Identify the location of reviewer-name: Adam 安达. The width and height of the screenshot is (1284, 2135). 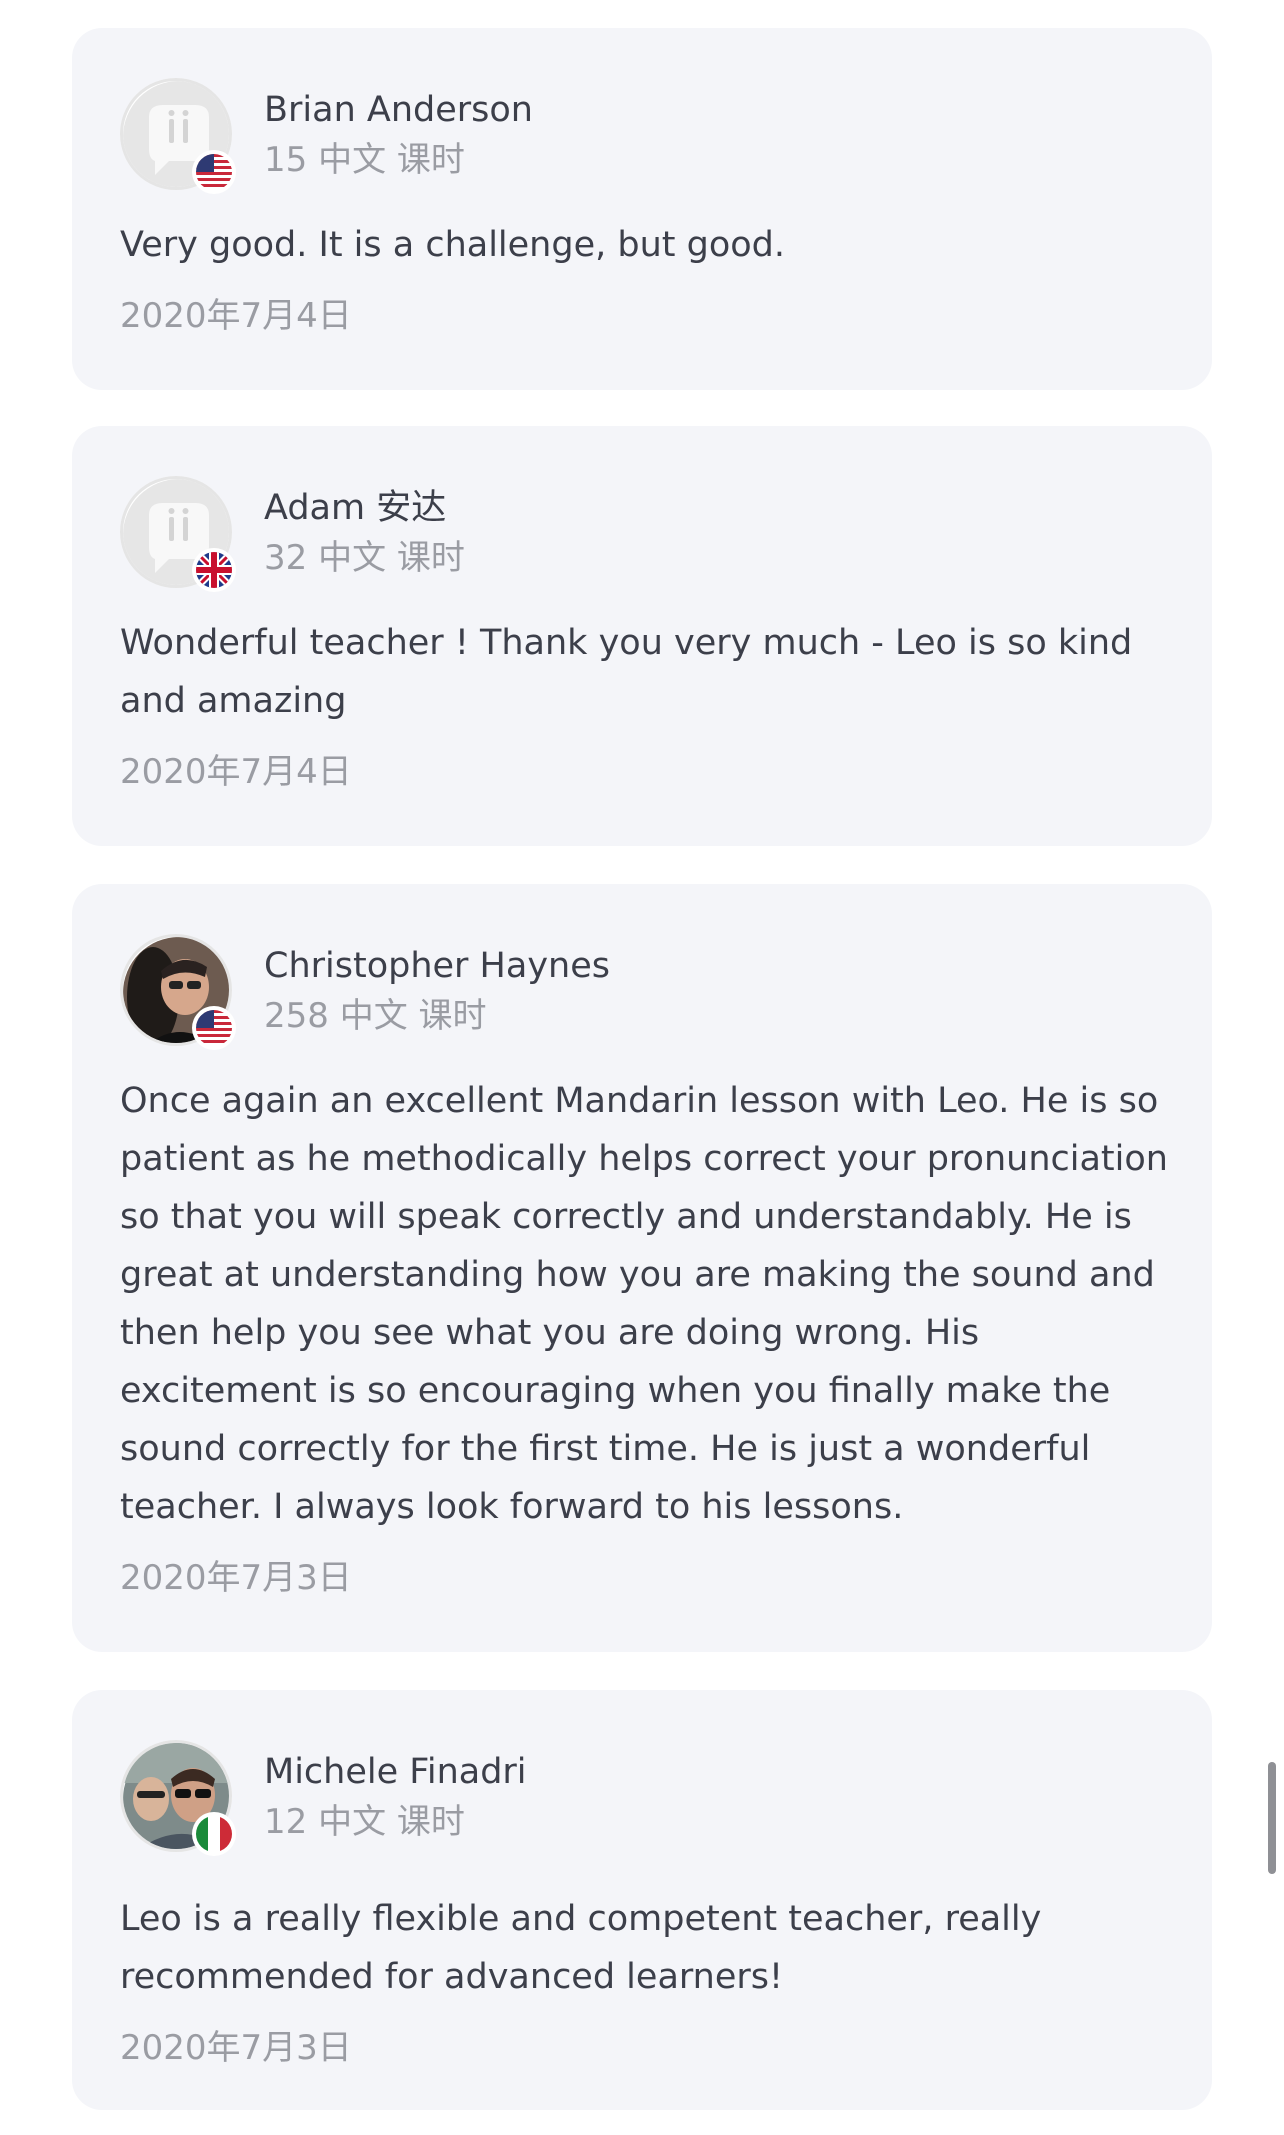
(355, 508).